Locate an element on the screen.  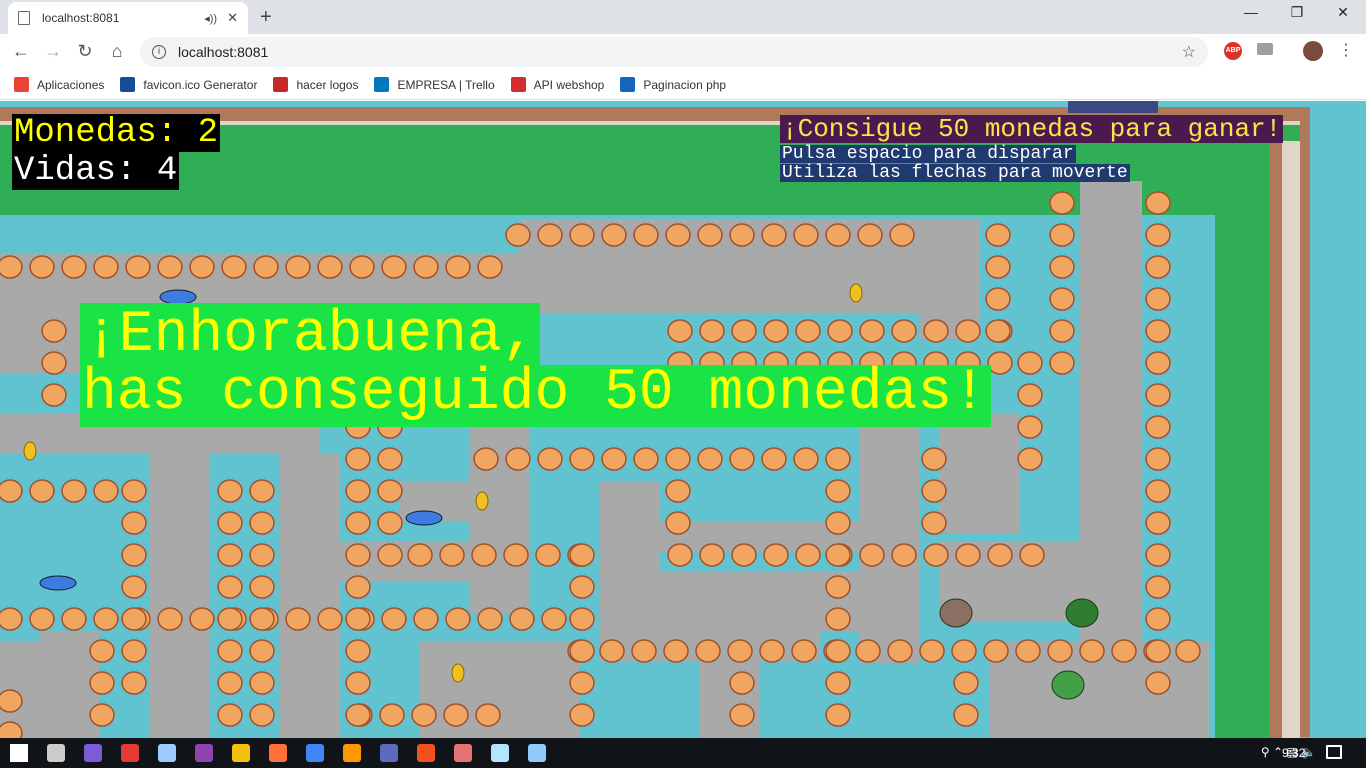
apps-grid-icon is located at coordinates (21, 84).